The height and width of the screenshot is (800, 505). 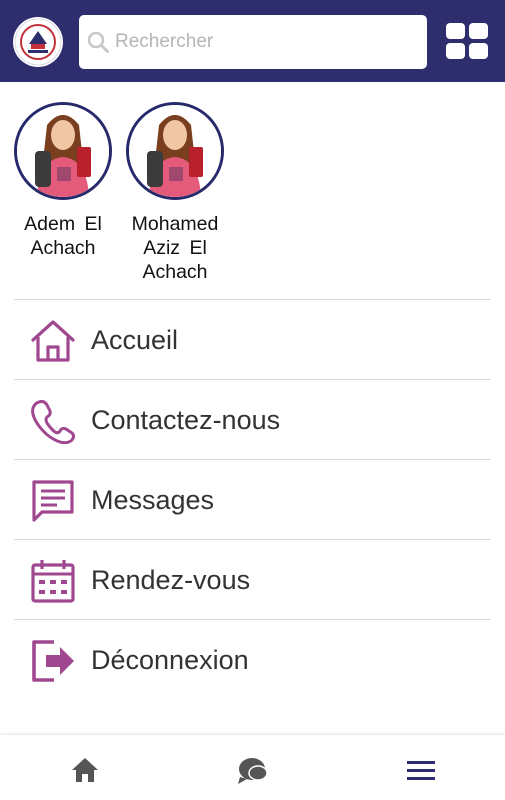 I want to click on chat-icon, so click(x=253, y=771).